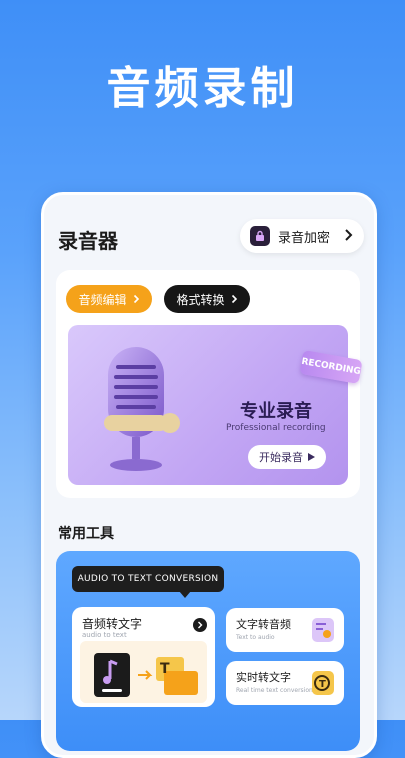 The width and height of the screenshot is (405, 758). Describe the element at coordinates (281, 457) in the screenshot. I see `start-recording-label: 开始录音` at that location.